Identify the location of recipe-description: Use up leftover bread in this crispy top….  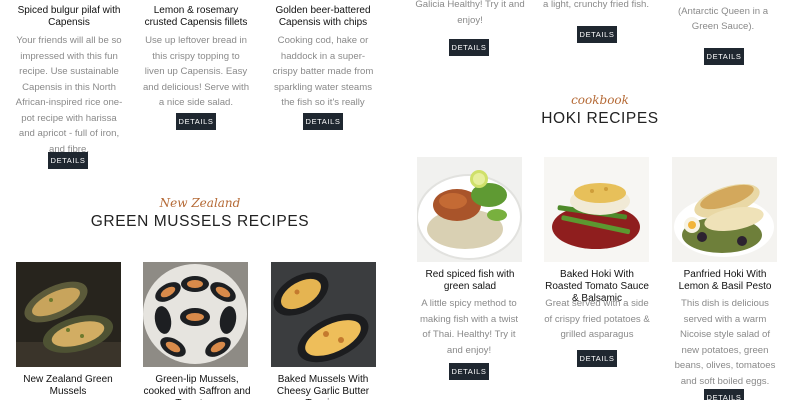
(196, 71).